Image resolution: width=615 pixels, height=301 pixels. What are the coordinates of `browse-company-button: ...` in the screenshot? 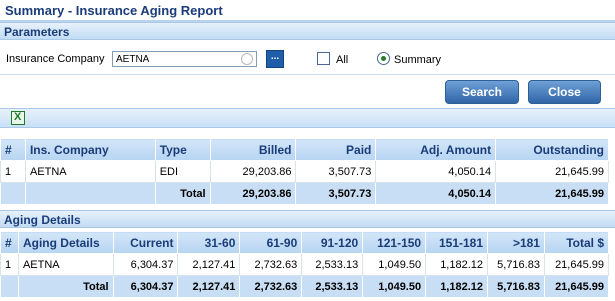 It's located at (275, 59).